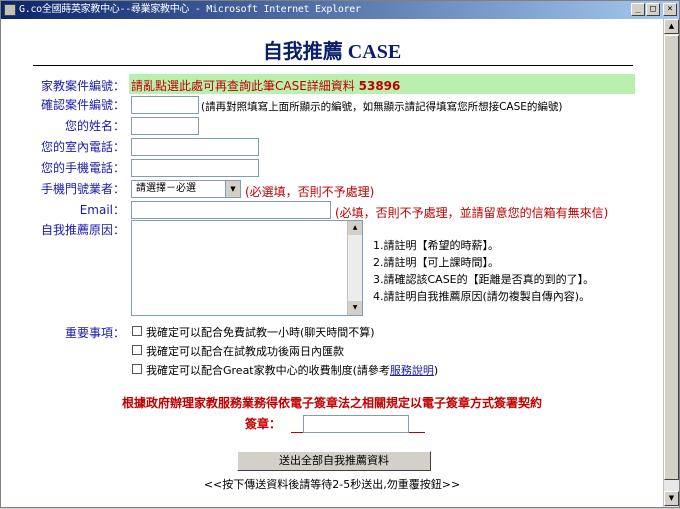 This screenshot has height=509, width=680. What do you see at coordinates (165, 105) in the screenshot?
I see `confirm-case-input` at bounding box center [165, 105].